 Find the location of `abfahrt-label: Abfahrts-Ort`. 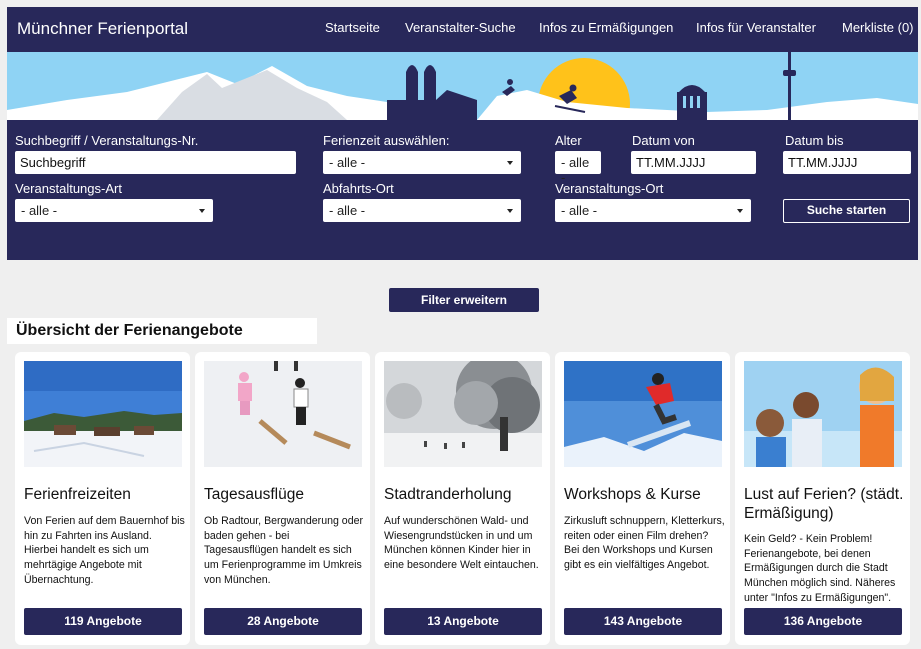

abfahrt-label: Abfahrts-Ort is located at coordinates (358, 188).